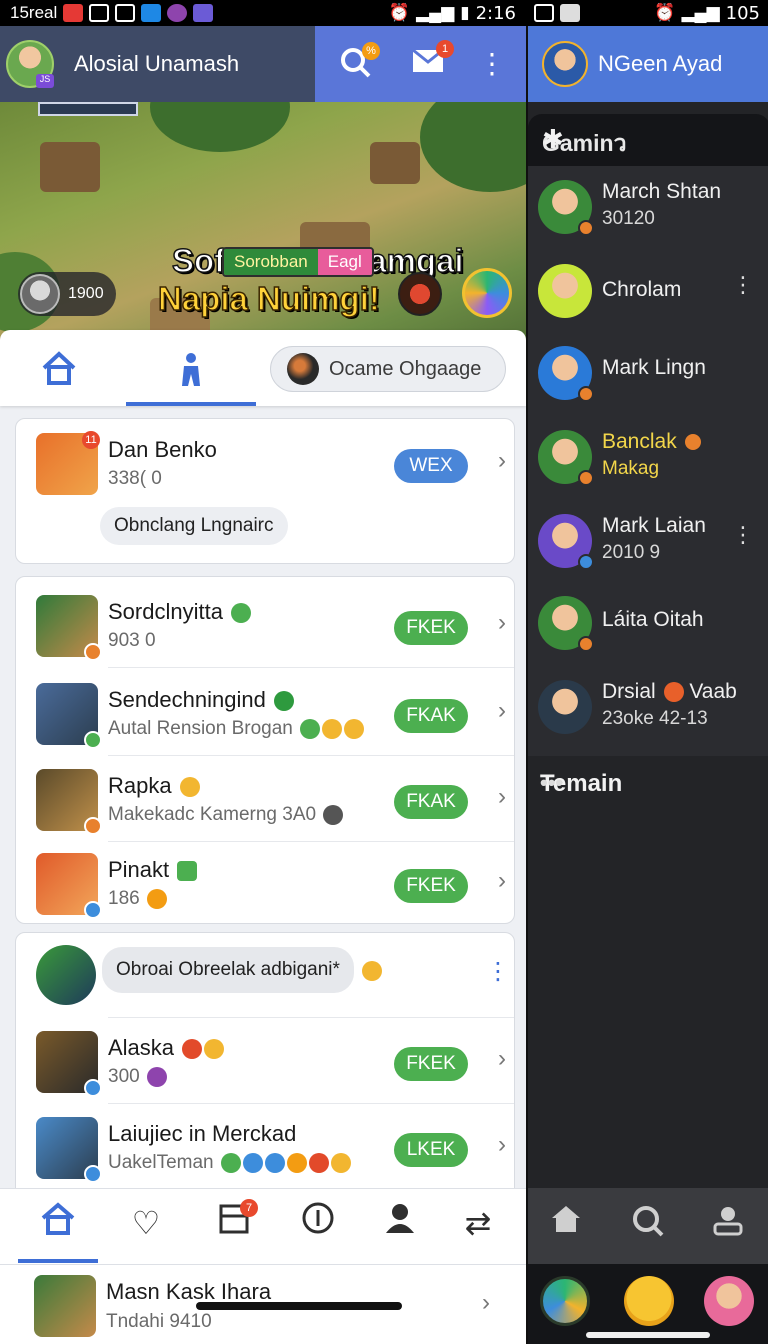 The width and height of the screenshot is (768, 1344). What do you see at coordinates (59, 372) in the screenshot?
I see `tab-home` at bounding box center [59, 372].